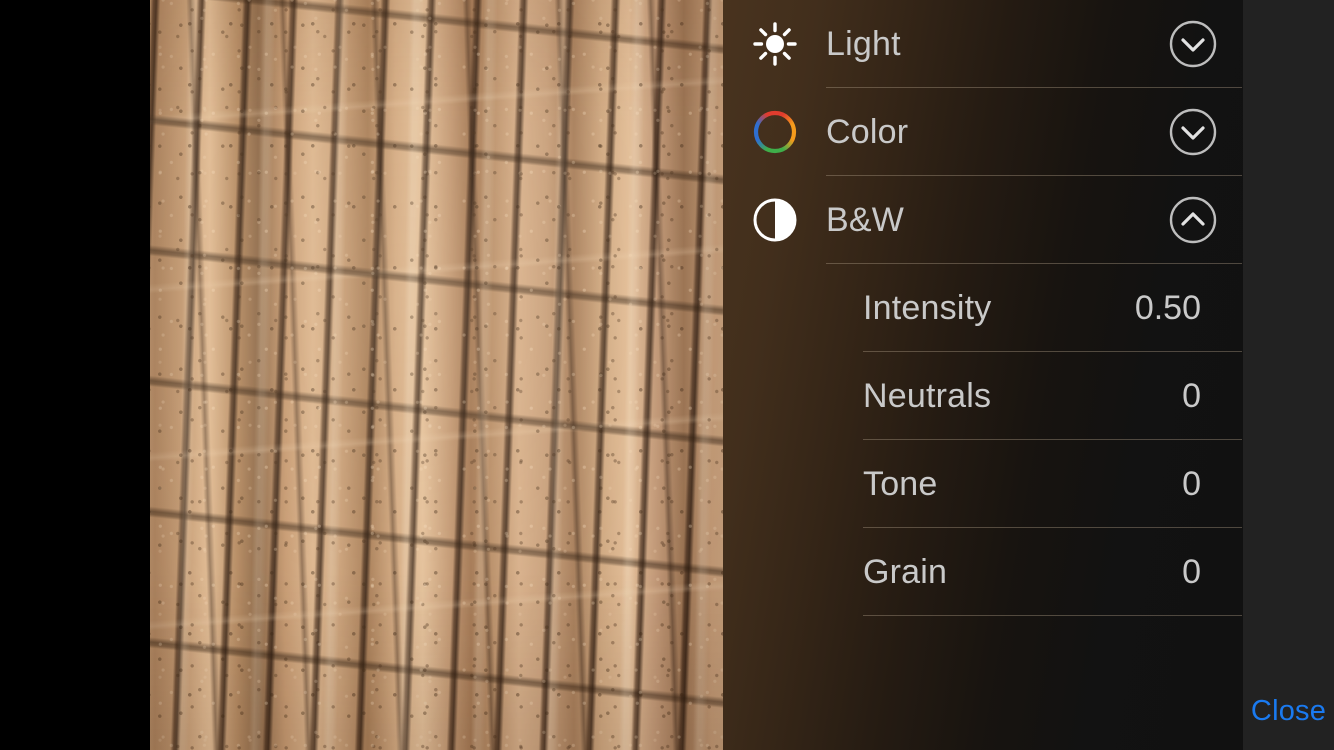 The height and width of the screenshot is (750, 1334). I want to click on parameter-row-tone: Tone 0, so click(983, 484).